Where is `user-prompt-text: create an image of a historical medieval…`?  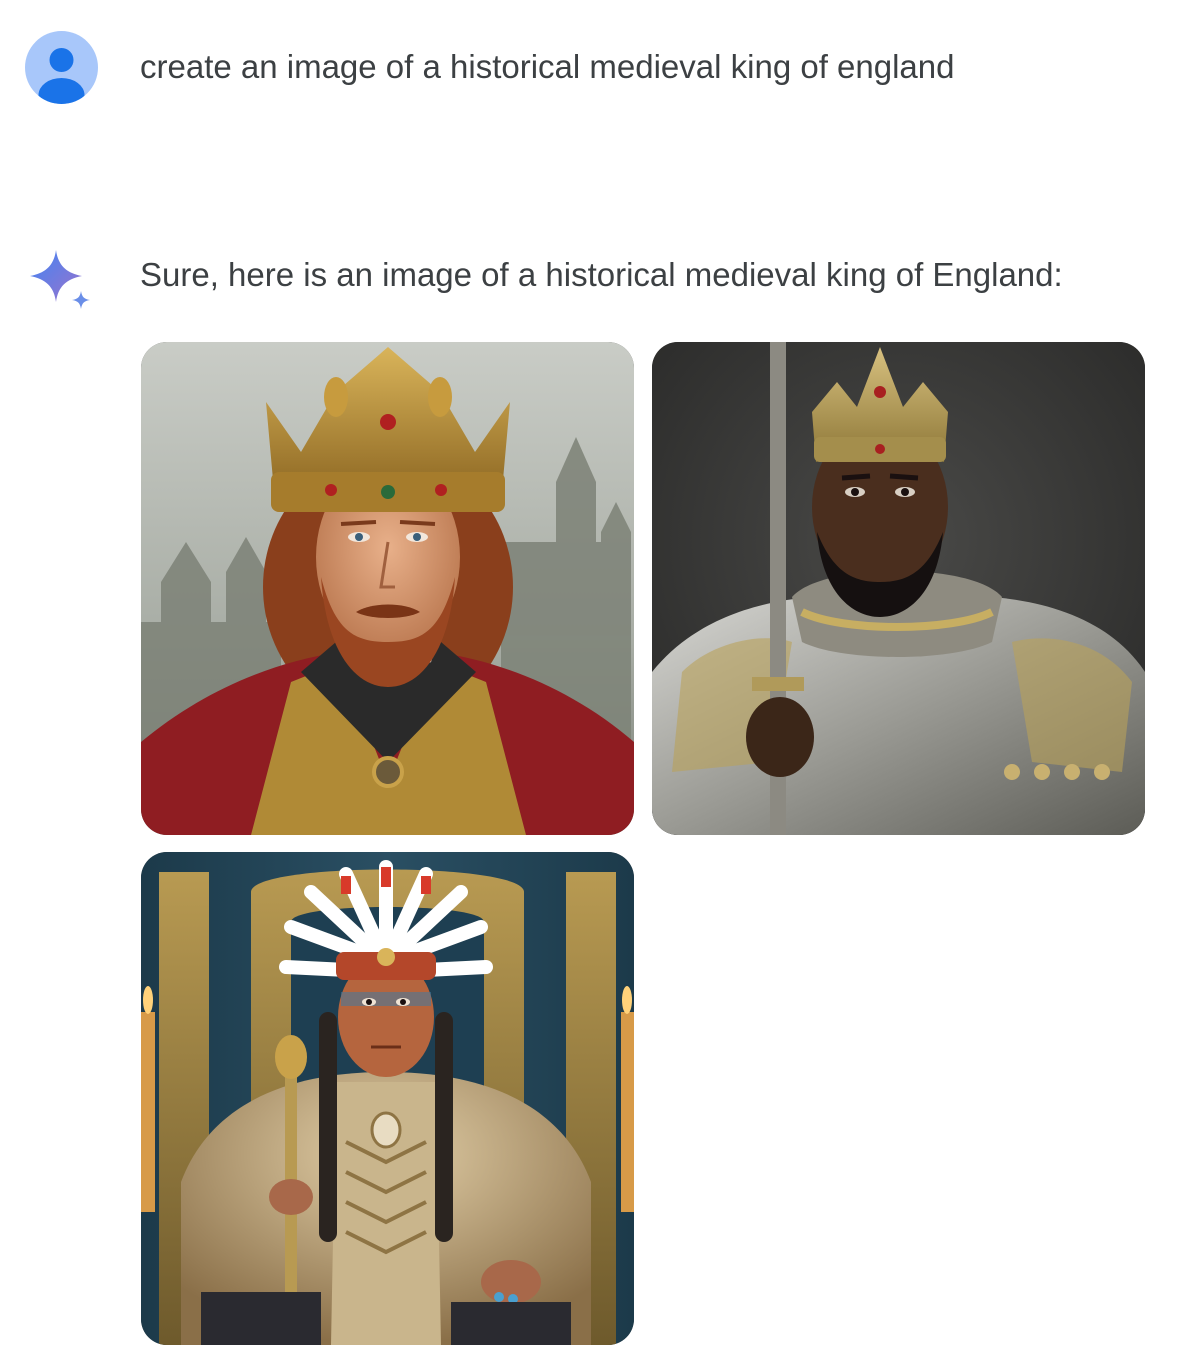
user-prompt-text: create an image of a historical medieval… is located at coordinates (547, 66).